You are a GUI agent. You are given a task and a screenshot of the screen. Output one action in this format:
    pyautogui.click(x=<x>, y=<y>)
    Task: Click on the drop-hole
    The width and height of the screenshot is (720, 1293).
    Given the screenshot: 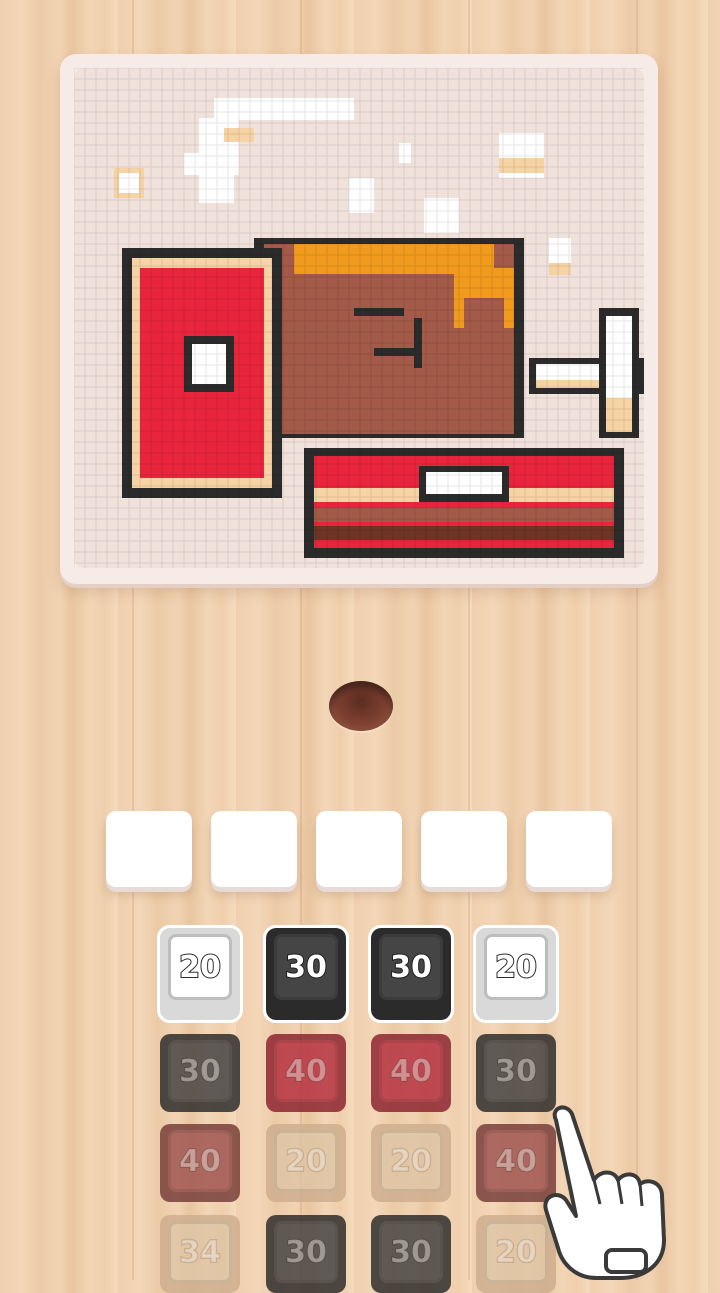 What is the action you would take?
    pyautogui.click(x=361, y=706)
    